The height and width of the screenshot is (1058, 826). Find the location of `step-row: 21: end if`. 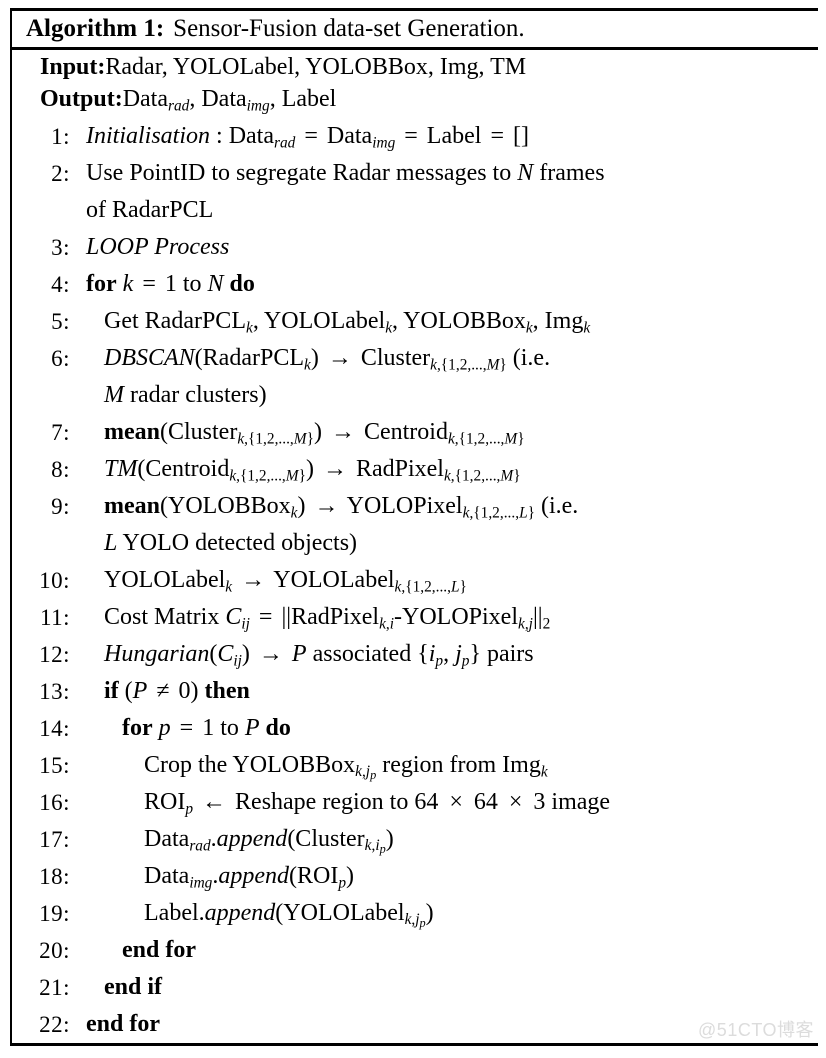

step-row: 21: end if is located at coordinates (418, 987).